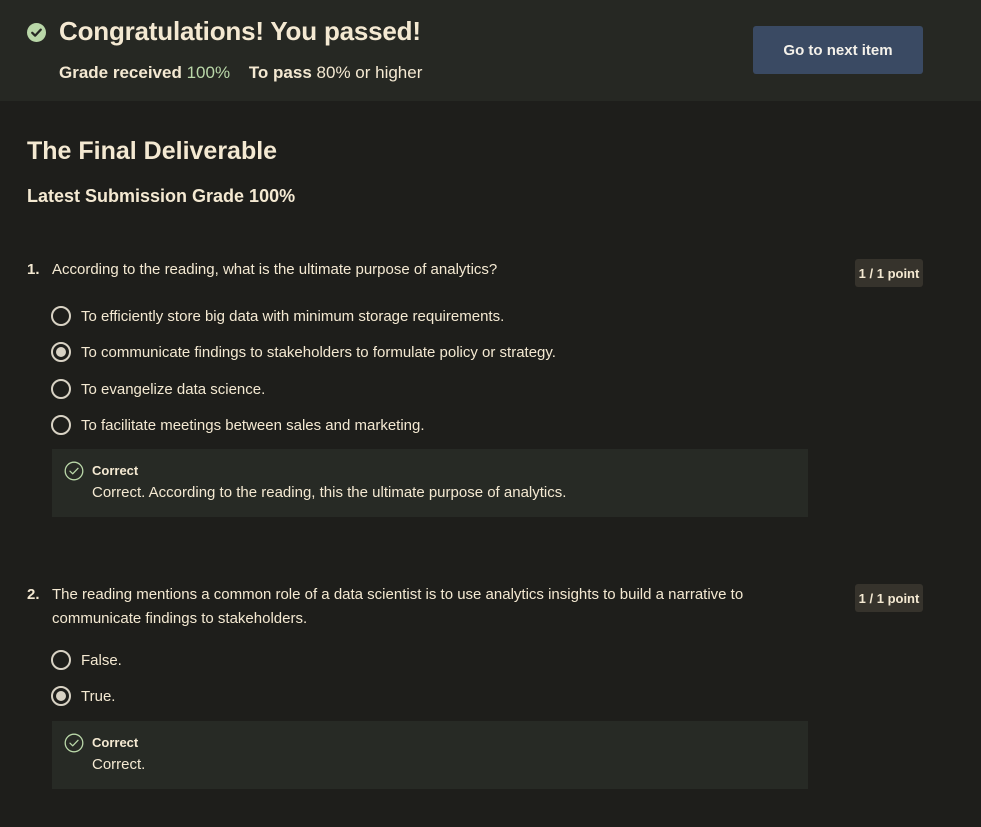 The height and width of the screenshot is (827, 981). I want to click on to-pass-value: 80% or higher, so click(369, 72).